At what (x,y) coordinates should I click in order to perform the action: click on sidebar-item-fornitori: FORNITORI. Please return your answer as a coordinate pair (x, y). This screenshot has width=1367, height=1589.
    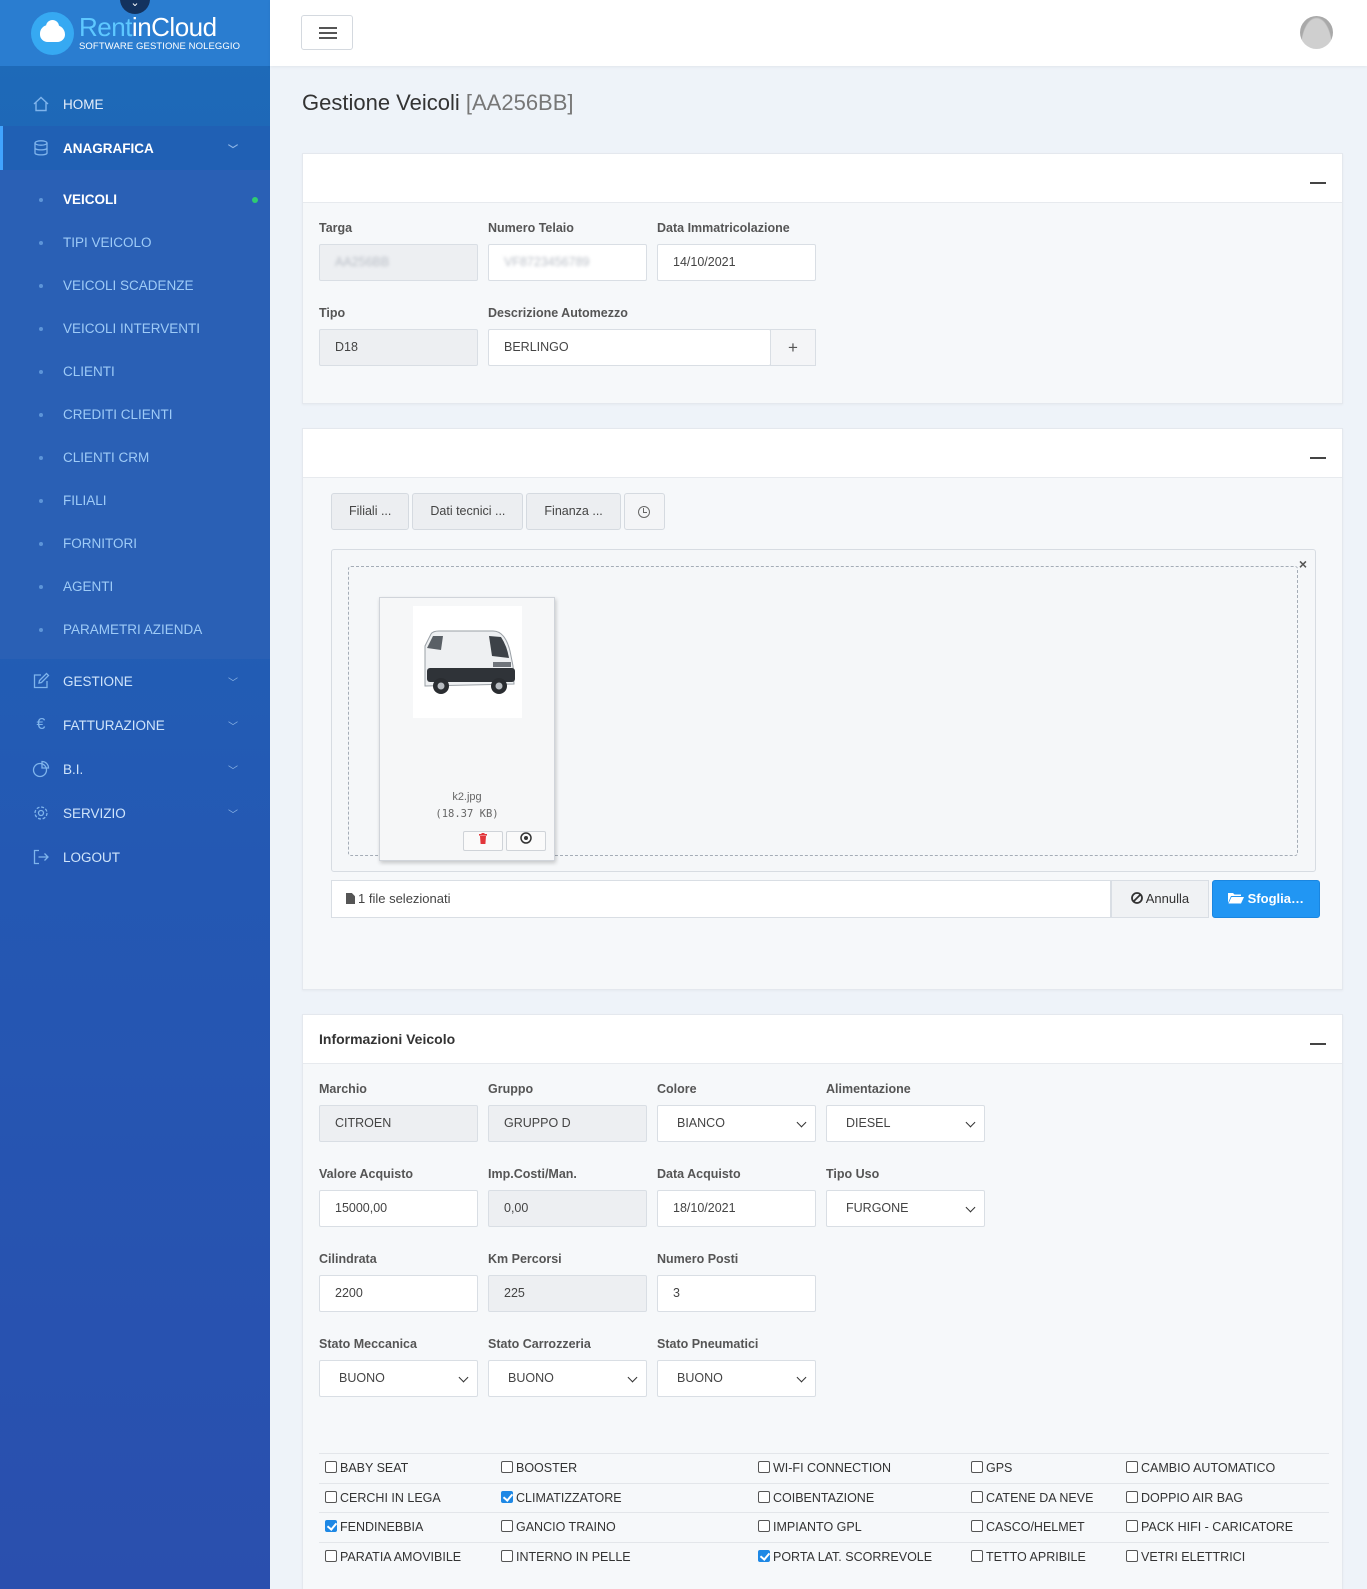
    Looking at the image, I should click on (135, 543).